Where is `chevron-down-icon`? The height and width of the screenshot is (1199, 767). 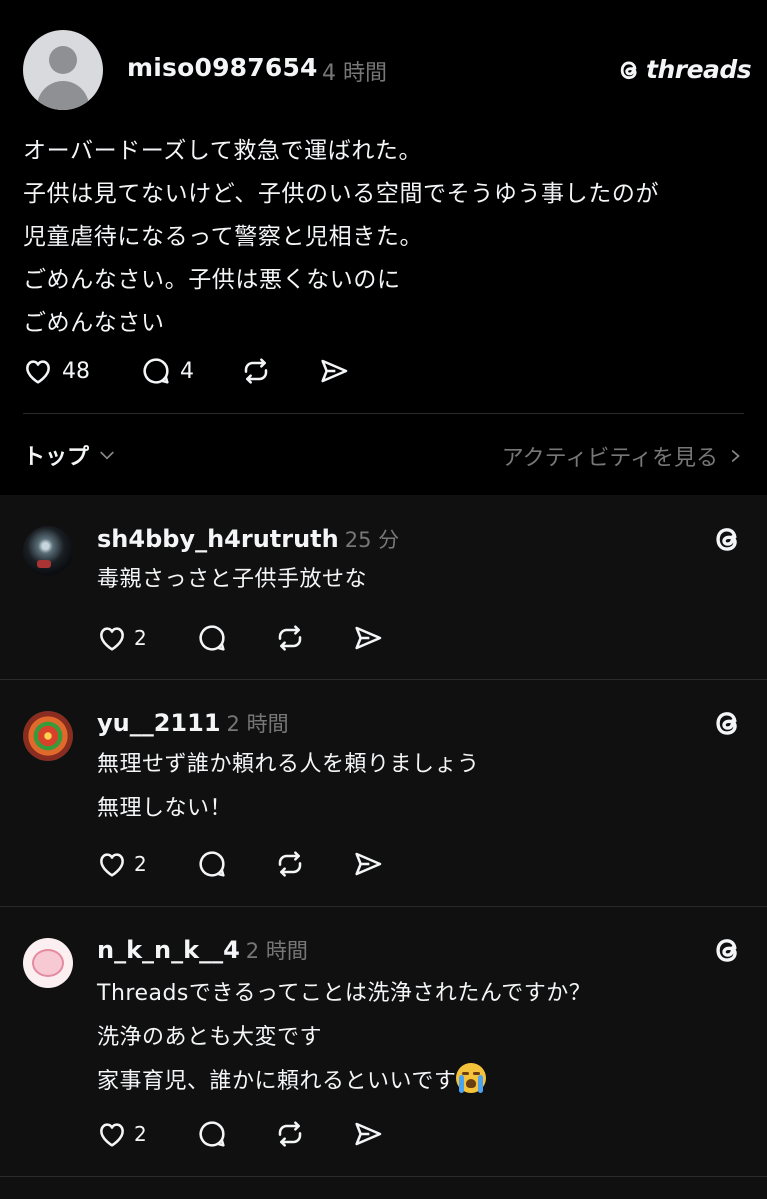 chevron-down-icon is located at coordinates (107, 455).